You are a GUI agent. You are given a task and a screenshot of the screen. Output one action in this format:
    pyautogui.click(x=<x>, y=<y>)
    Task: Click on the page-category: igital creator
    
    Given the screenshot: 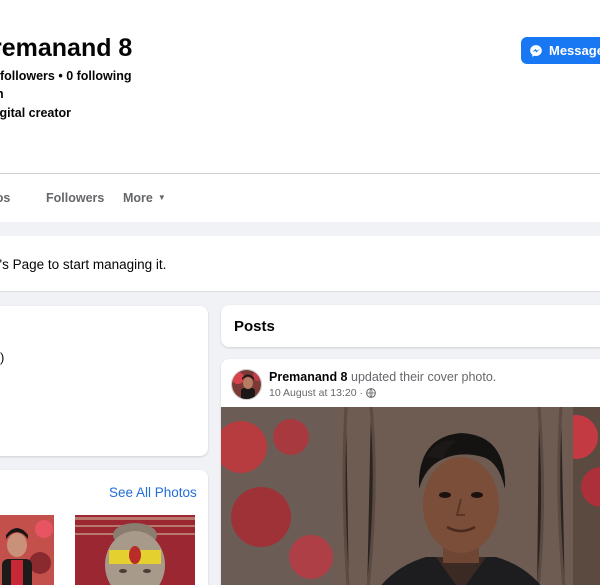 What is the action you would take?
    pyautogui.click(x=36, y=113)
    